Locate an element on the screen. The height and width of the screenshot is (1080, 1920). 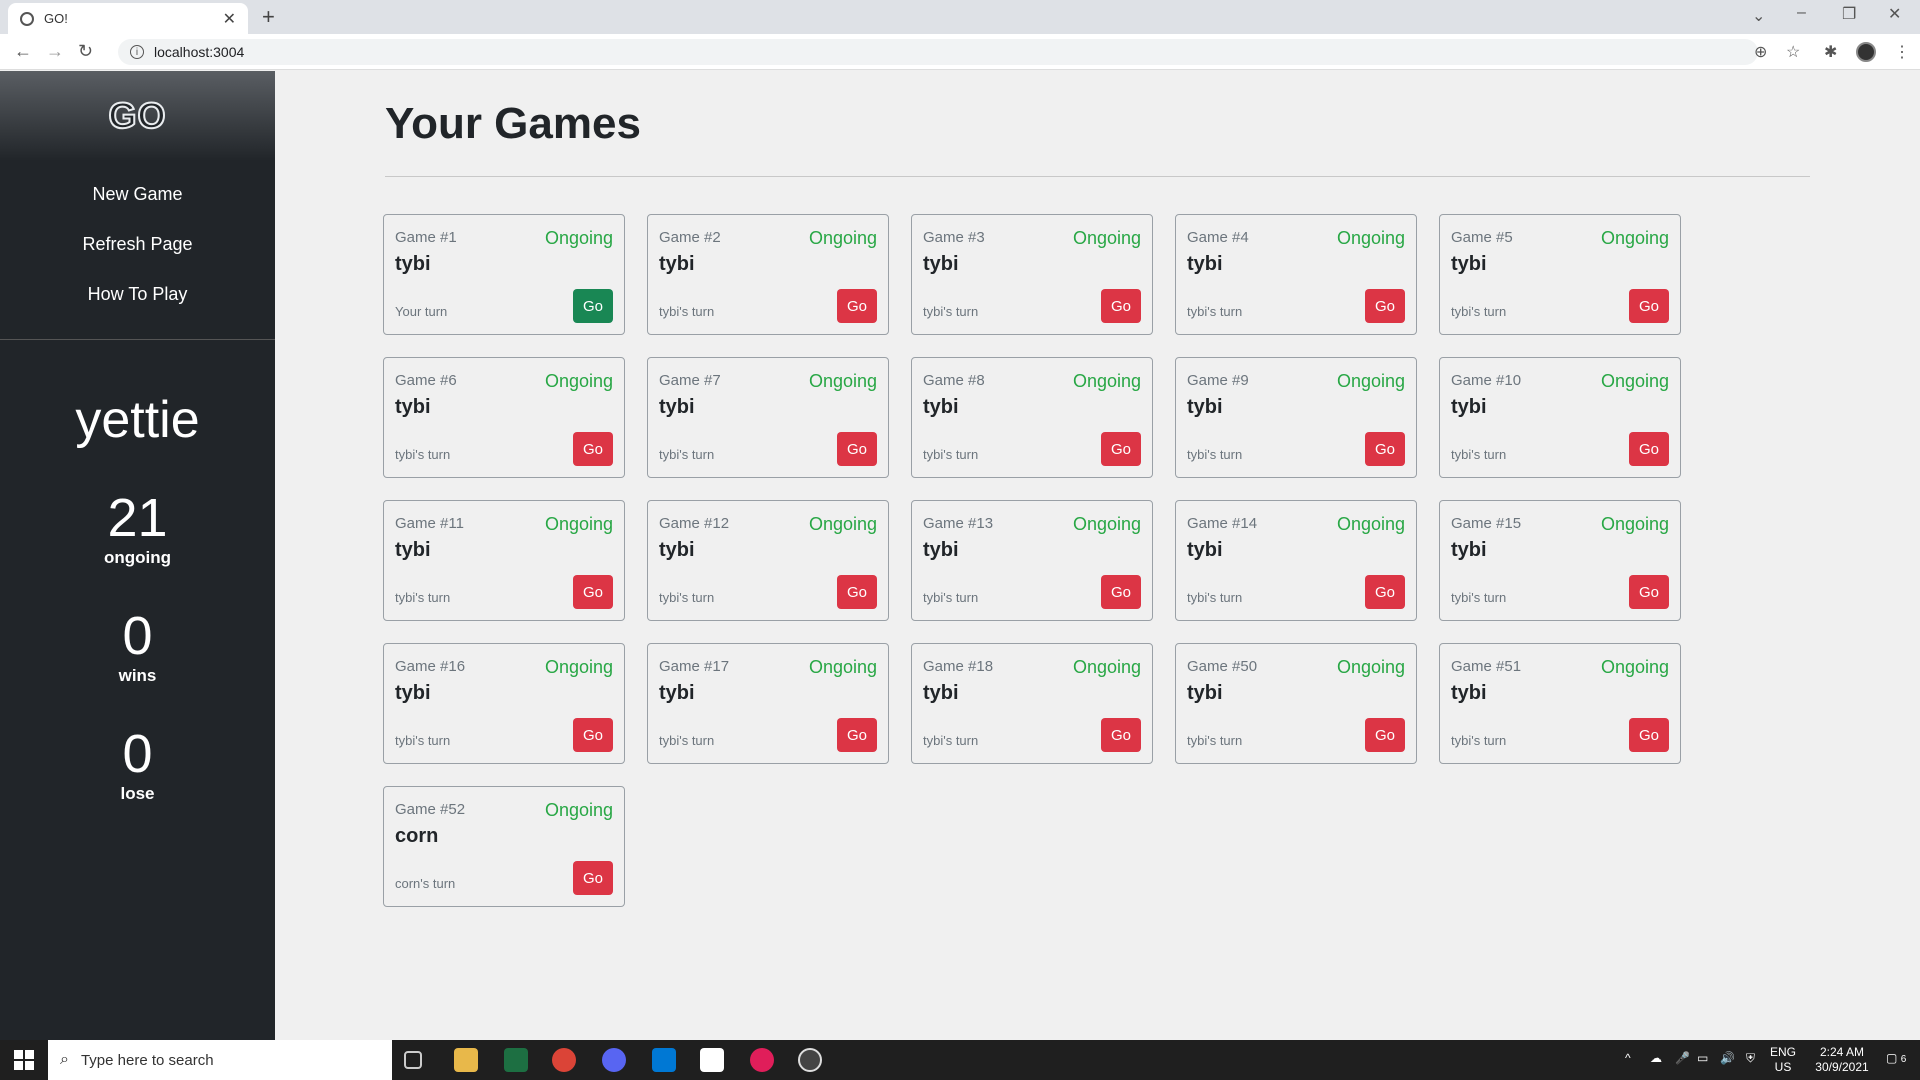
new-tab-icon: + is located at coordinates (268, 17).